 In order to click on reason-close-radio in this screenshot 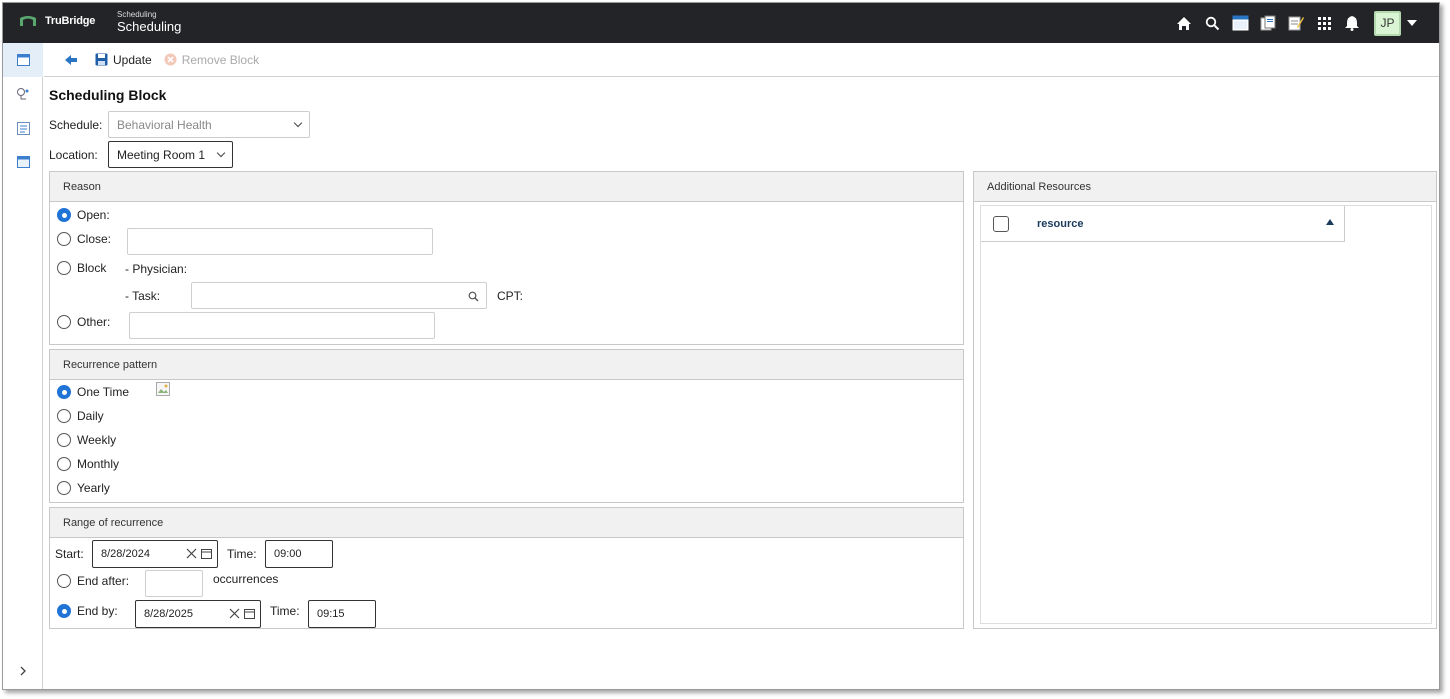, I will do `click(64, 239)`.